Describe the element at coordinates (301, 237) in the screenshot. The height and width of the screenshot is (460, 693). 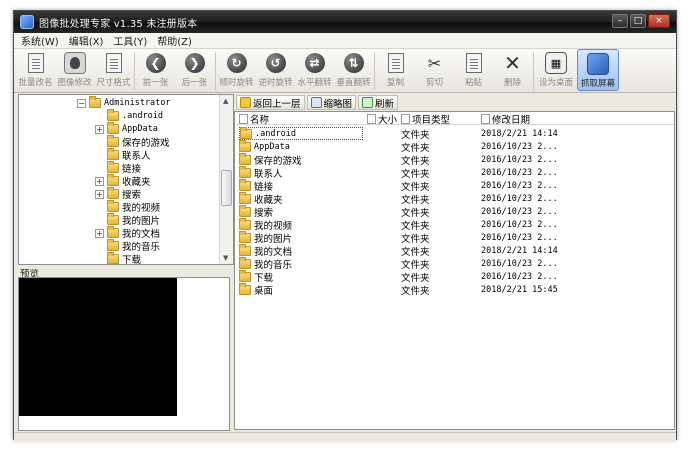
I see `row-name-cell: 我的图片` at that location.